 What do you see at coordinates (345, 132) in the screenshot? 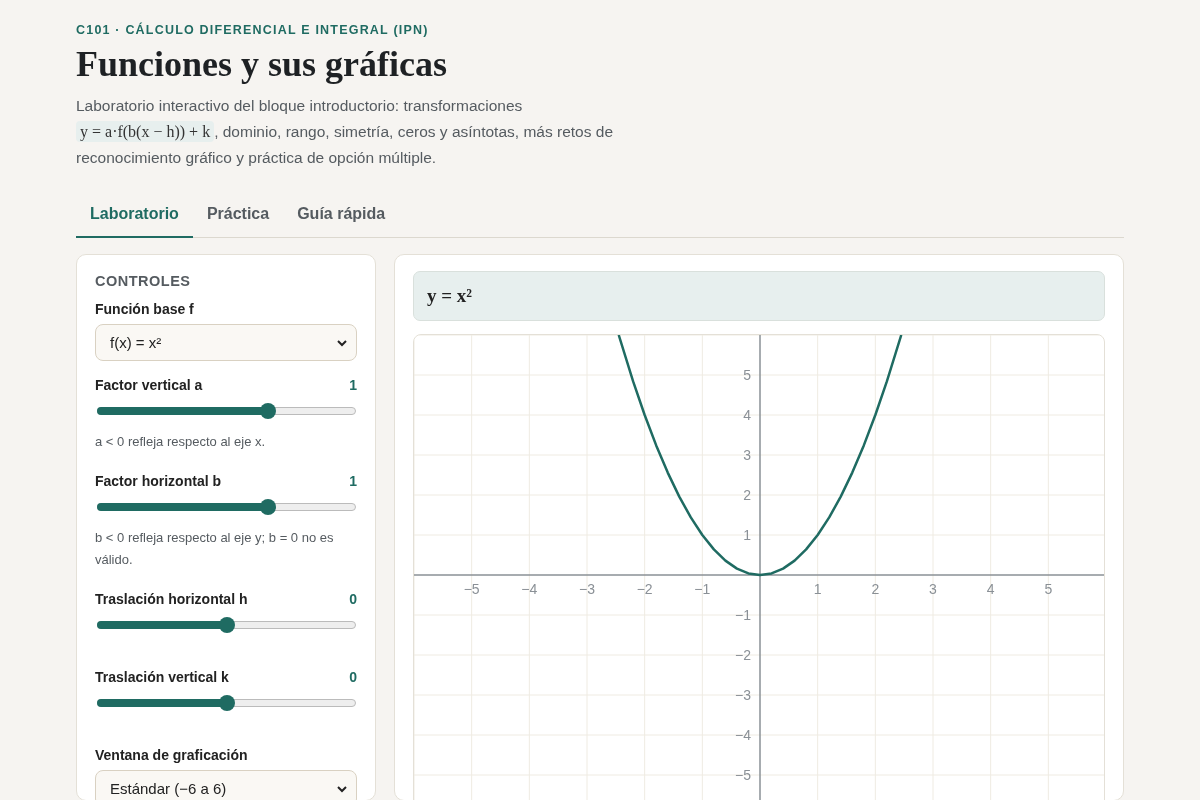
I see `intro-paragraph: Laboratorio interactivo del bloque introductorio: transformaciones y = a·f(b(x − h)) + k , dominio, rango, simetría, ceros y asíntotas, más retos de reconocimiento gráfico y práctica de opción múltiple.` at bounding box center [345, 132].